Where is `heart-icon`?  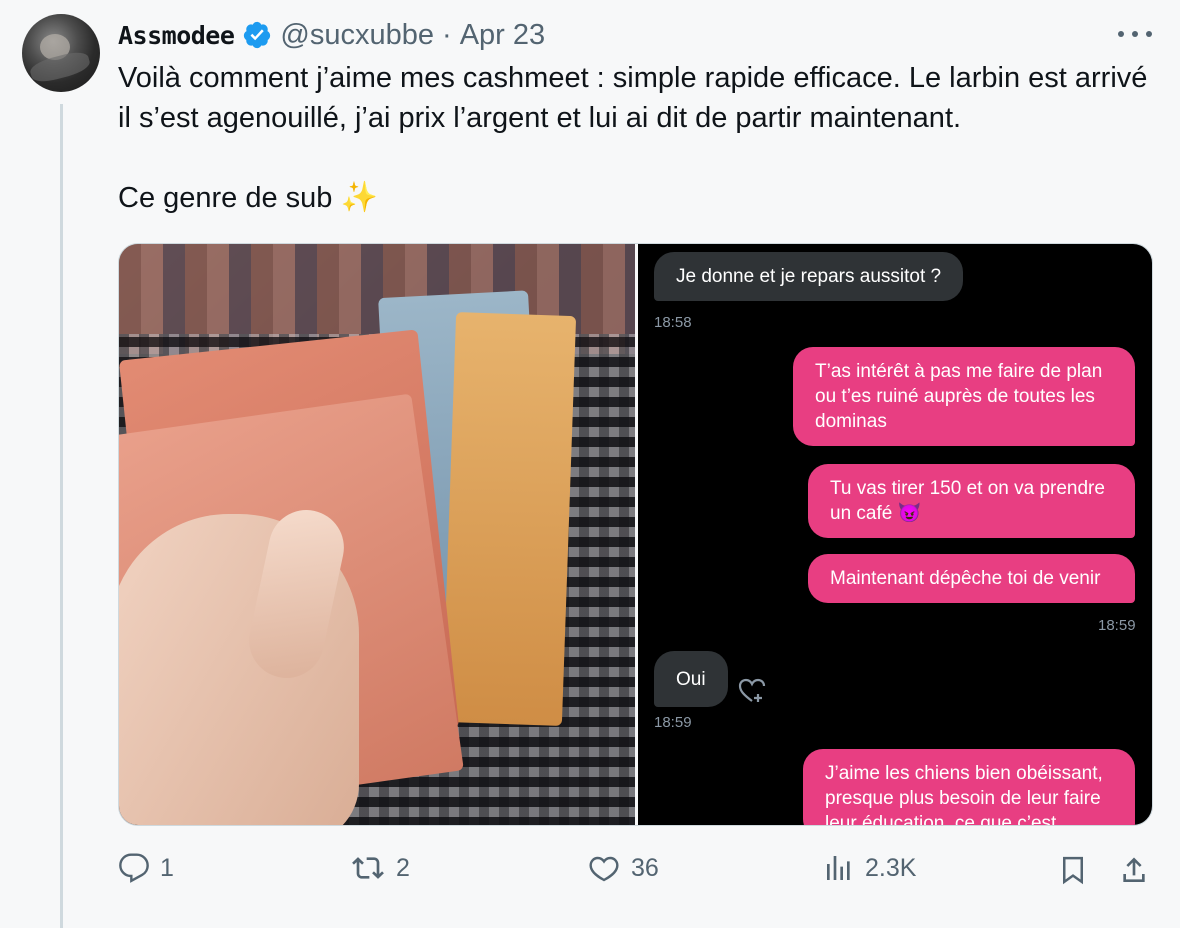
heart-icon is located at coordinates (604, 869).